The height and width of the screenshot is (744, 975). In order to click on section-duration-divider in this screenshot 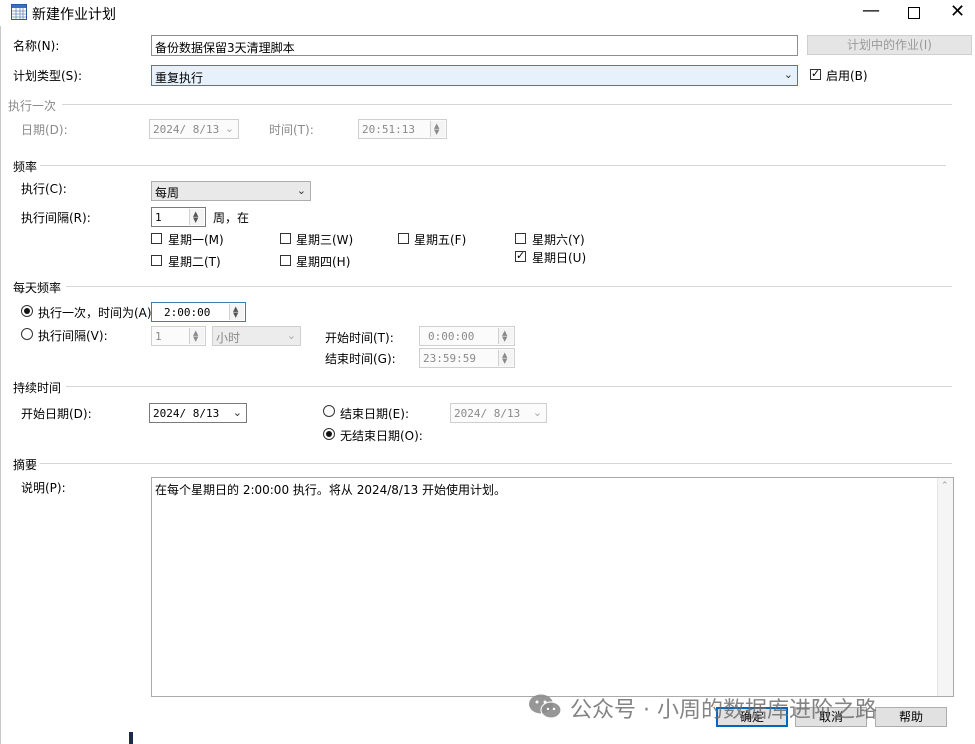, I will do `click(509, 386)`.